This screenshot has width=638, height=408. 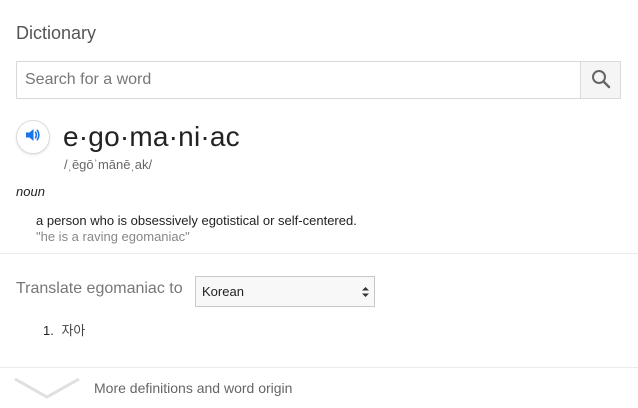 What do you see at coordinates (223, 291) in the screenshot?
I see `language-select-value: Korean` at bounding box center [223, 291].